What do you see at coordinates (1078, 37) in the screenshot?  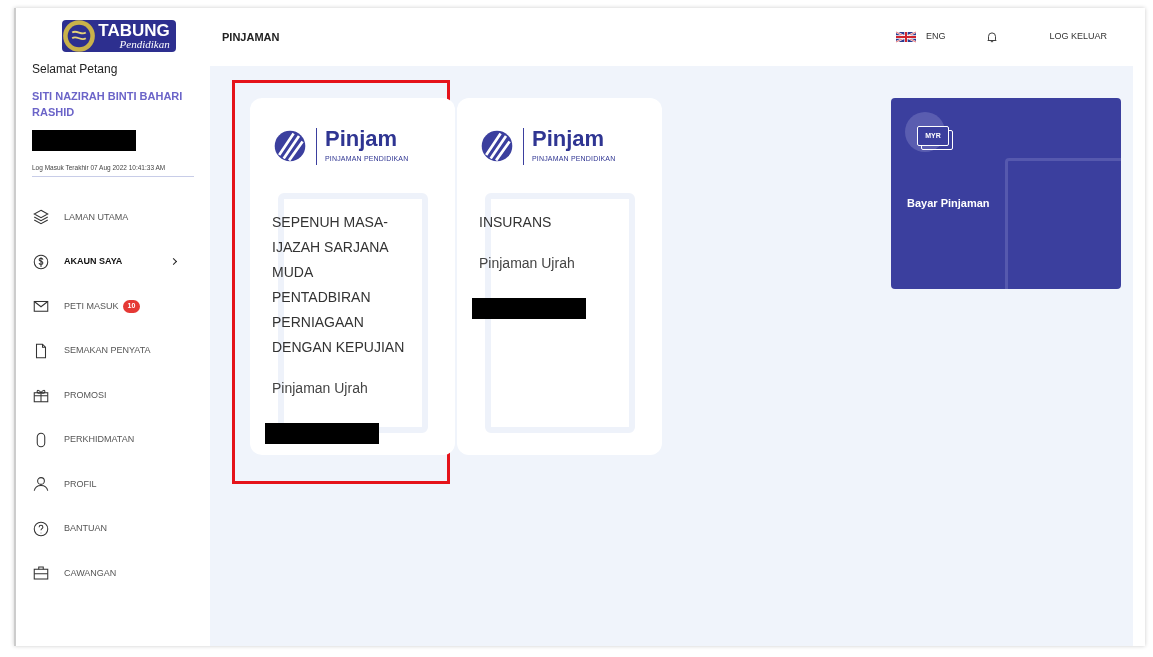 I see `logout-button: LOG KELUAR` at bounding box center [1078, 37].